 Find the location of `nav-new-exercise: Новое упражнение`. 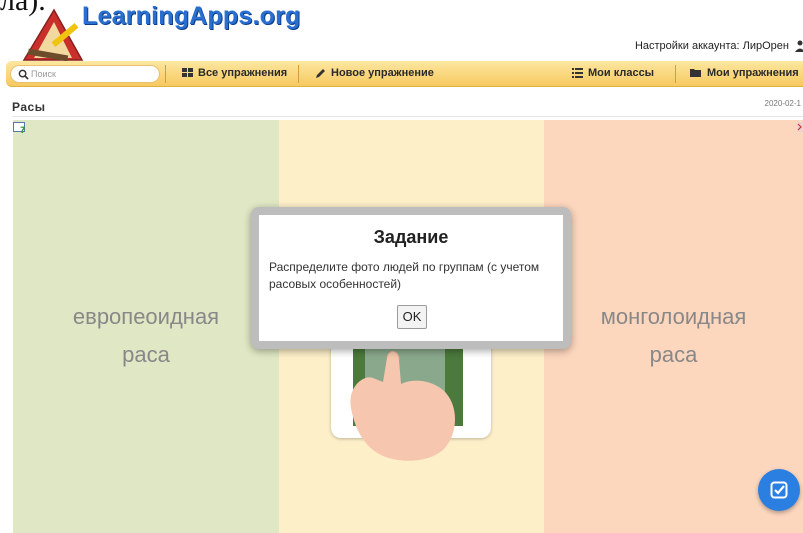

nav-new-exercise: Новое упражнение is located at coordinates (374, 73).